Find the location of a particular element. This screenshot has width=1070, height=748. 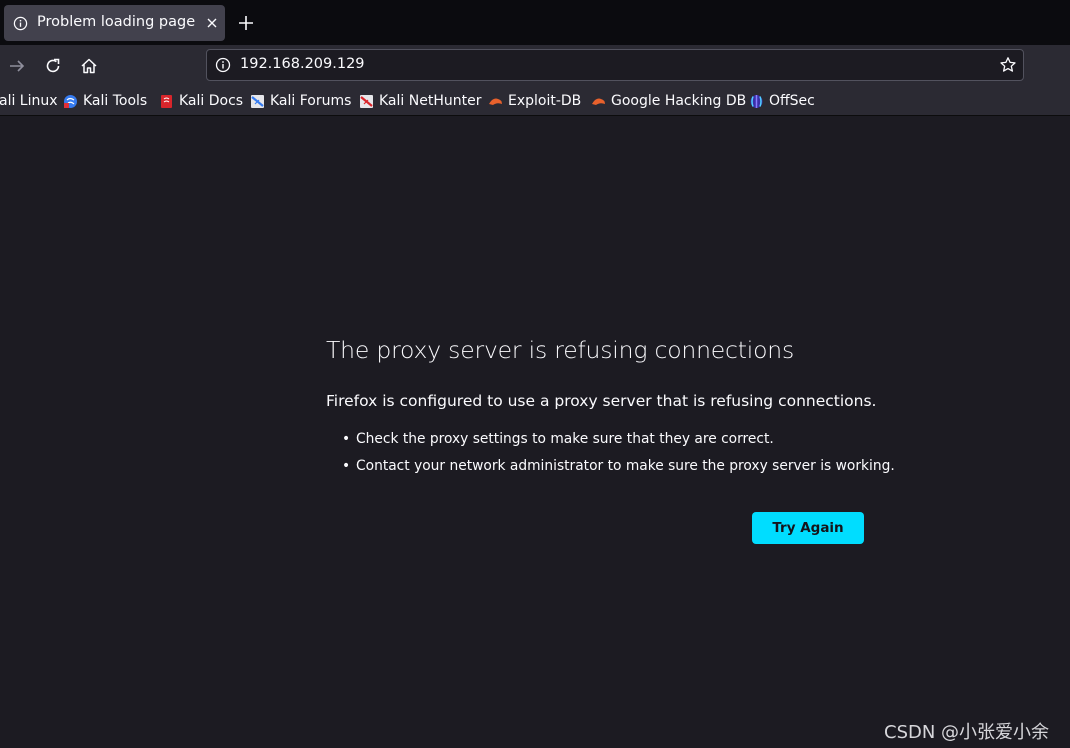

close-icon is located at coordinates (212, 23).